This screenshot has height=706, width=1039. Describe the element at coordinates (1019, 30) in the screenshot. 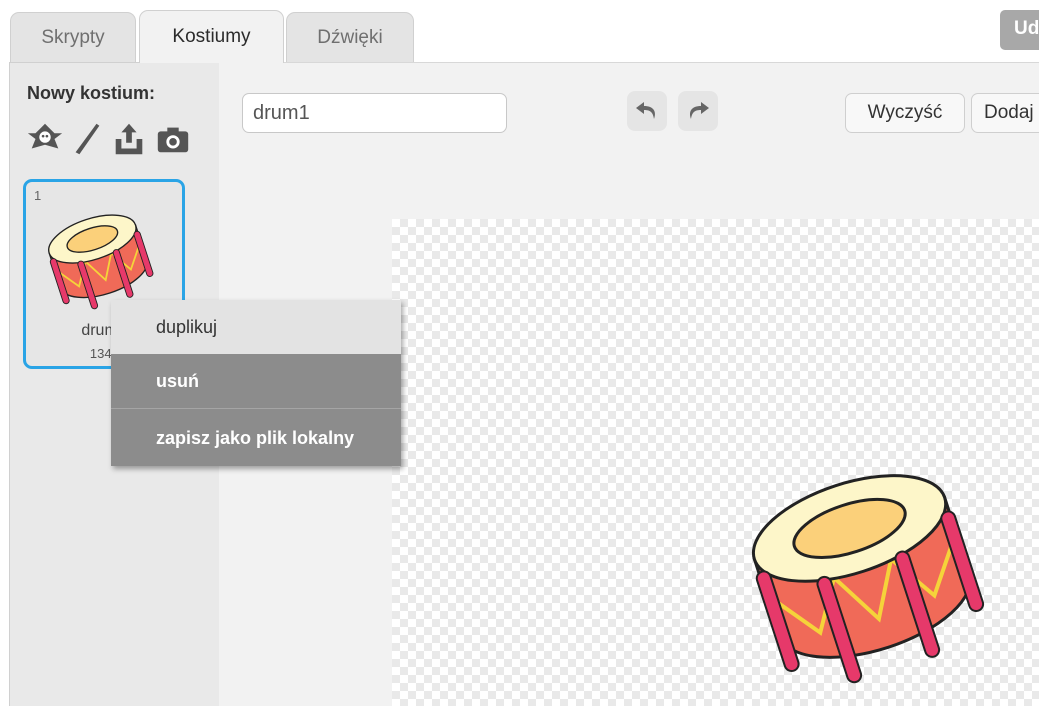

I see `top-right-button: Ud` at that location.